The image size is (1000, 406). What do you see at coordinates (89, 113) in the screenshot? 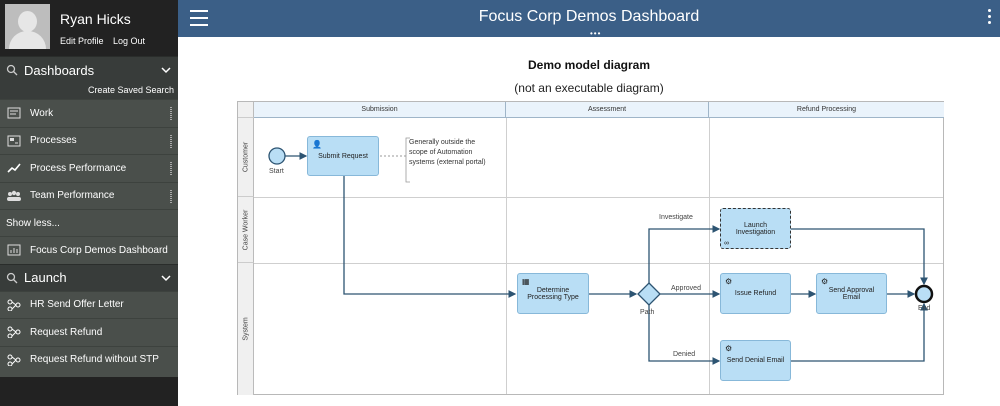
I see `sidebar-item-work: Work` at bounding box center [89, 113].